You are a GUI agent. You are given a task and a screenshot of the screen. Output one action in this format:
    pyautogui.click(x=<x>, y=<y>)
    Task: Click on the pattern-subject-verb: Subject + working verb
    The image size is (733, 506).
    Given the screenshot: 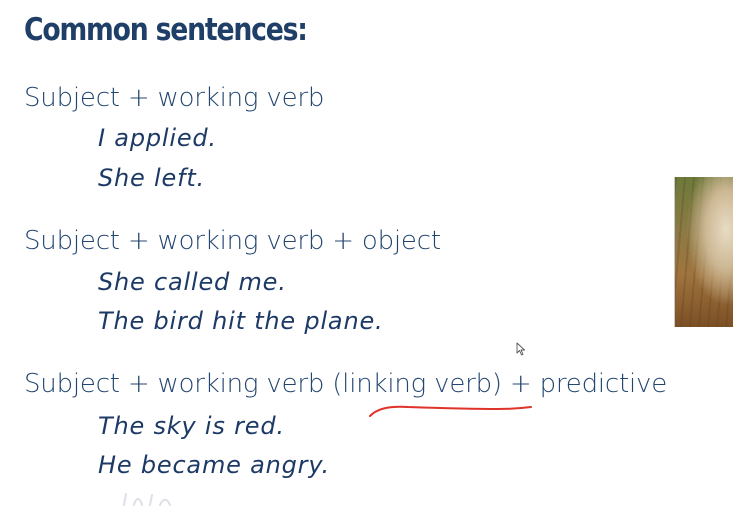 What is the action you would take?
    pyautogui.click(x=174, y=98)
    